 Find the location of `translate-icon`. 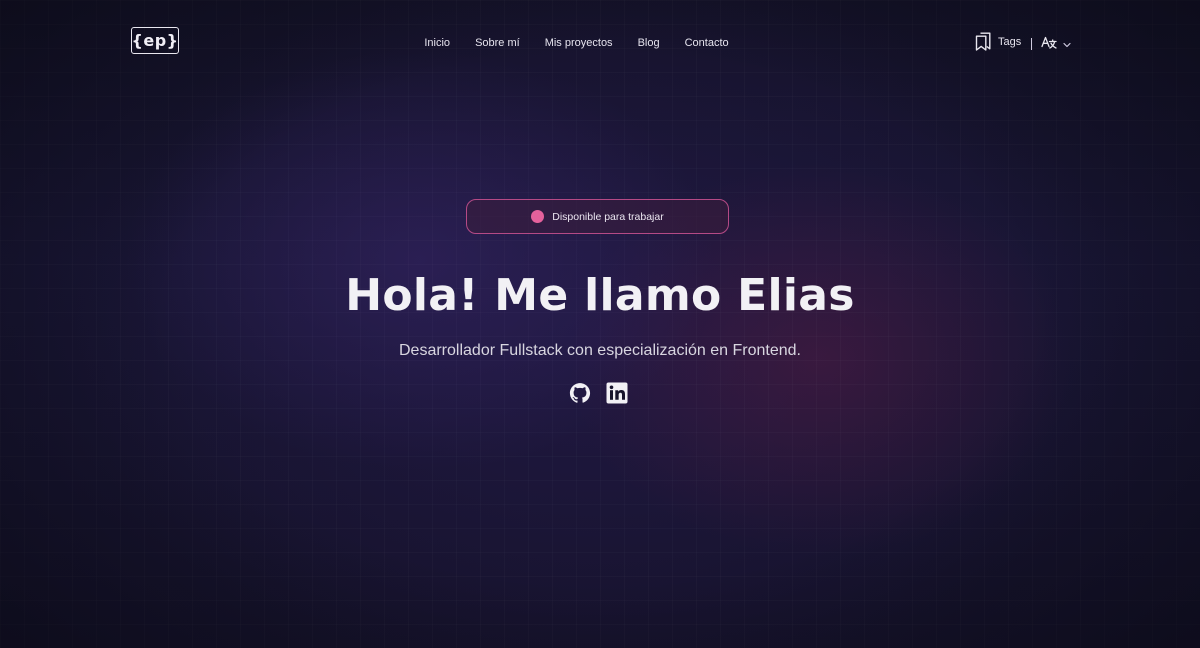

translate-icon is located at coordinates (1049, 44).